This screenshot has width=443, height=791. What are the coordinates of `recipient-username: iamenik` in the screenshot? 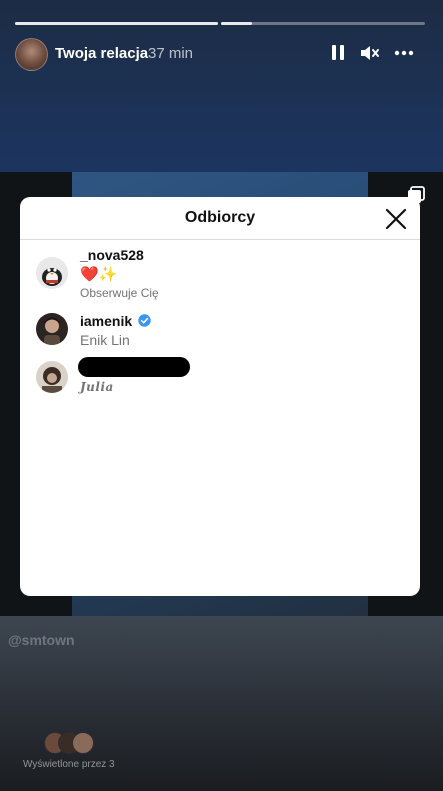 It's located at (115, 321).